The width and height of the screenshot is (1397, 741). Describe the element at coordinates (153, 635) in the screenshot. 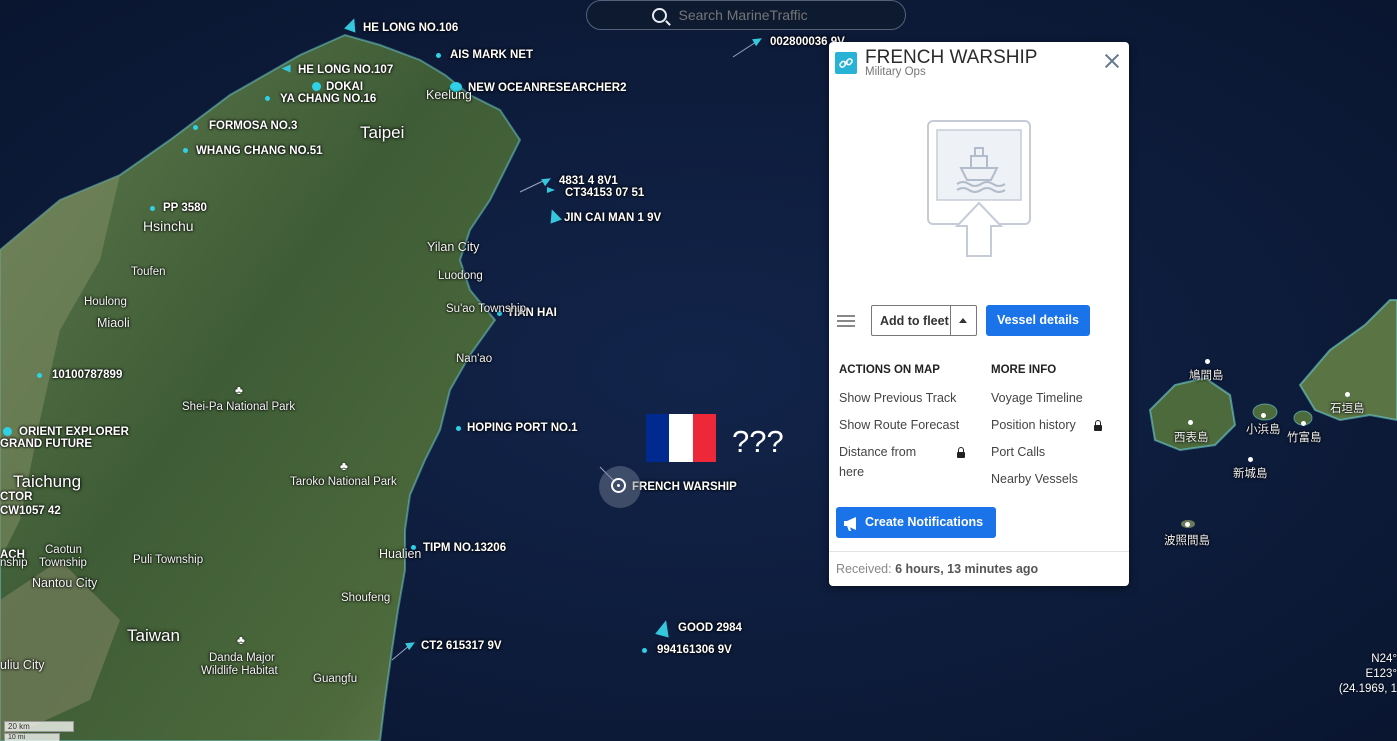

I see `place-label: Taiwan` at that location.